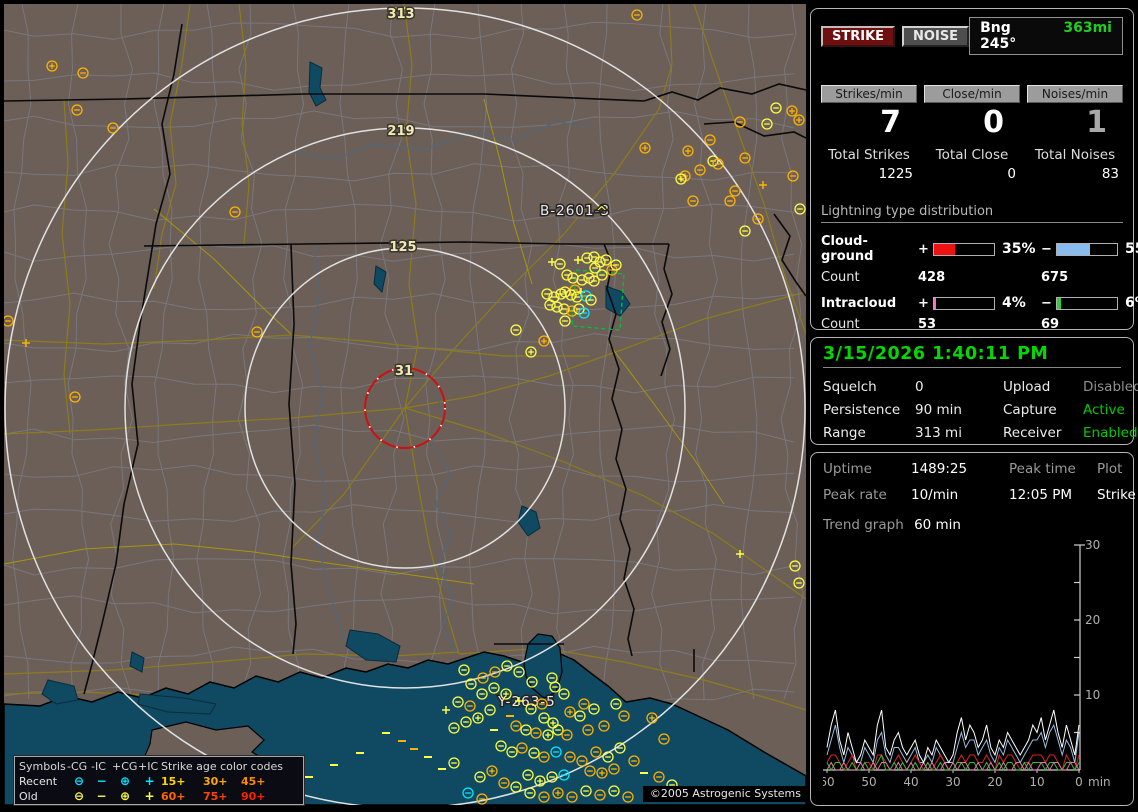 This screenshot has height=812, width=1138. Describe the element at coordinates (1131, 303) in the screenshot. I see `ic-negative-pct: 6%` at that location.